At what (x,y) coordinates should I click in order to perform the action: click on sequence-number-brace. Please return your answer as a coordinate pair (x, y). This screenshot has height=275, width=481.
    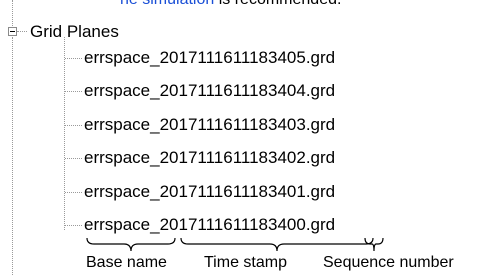
    Looking at the image, I should click on (374, 244).